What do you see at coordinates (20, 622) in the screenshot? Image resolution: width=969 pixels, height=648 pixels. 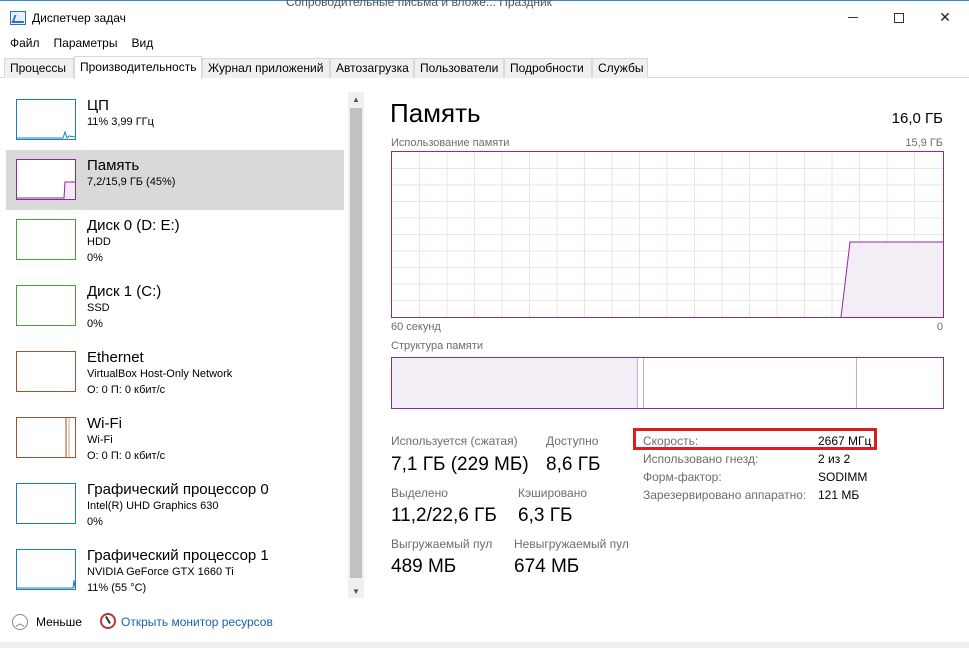 I see `chevron-up-icon: ︿` at bounding box center [20, 622].